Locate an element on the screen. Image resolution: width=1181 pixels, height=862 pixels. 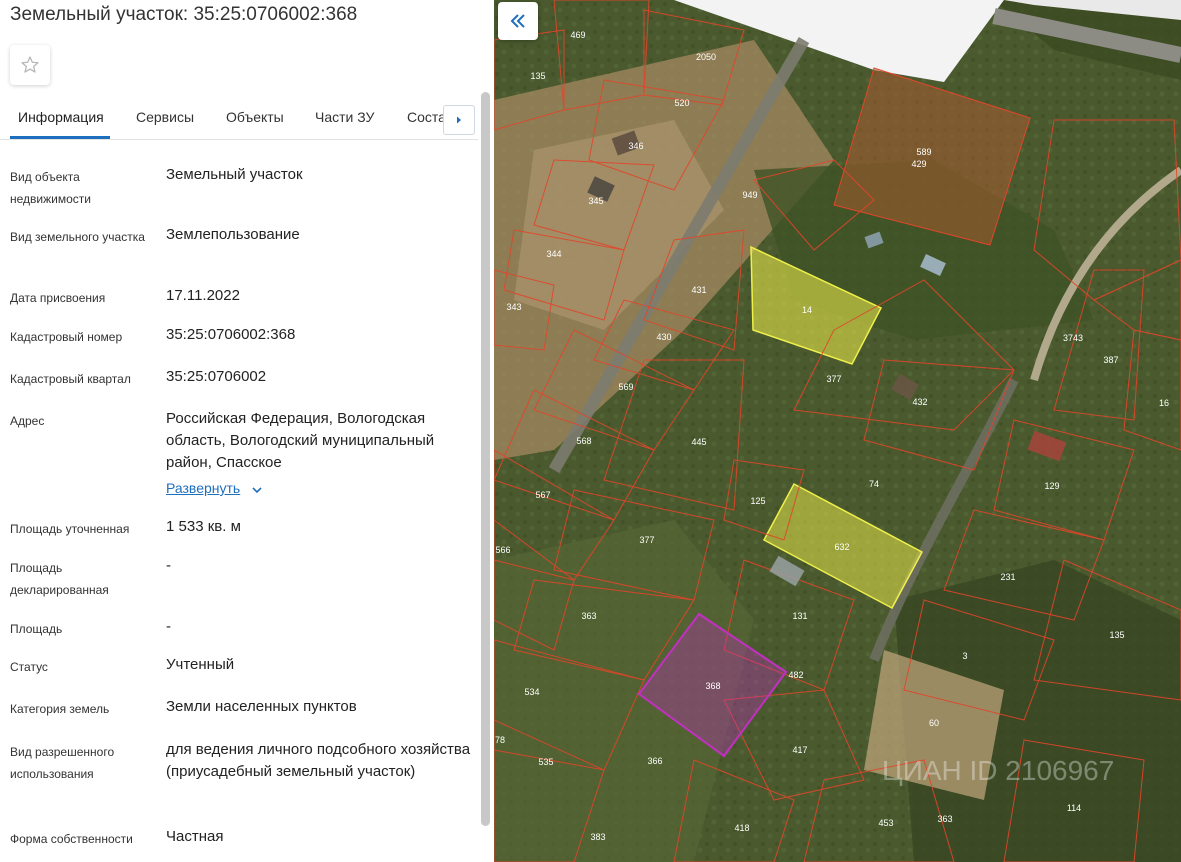
parcel-label: 567 is located at coordinates (542, 495).